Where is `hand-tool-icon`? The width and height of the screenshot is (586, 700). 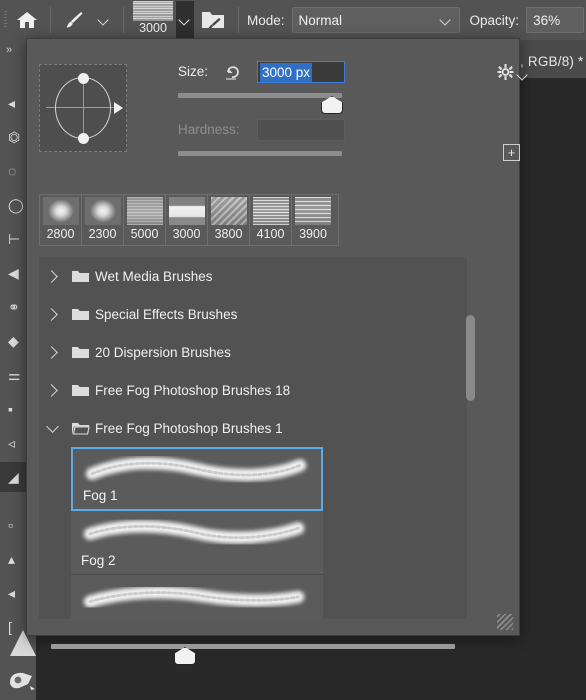
hand-tool-icon is located at coordinates (21, 680).